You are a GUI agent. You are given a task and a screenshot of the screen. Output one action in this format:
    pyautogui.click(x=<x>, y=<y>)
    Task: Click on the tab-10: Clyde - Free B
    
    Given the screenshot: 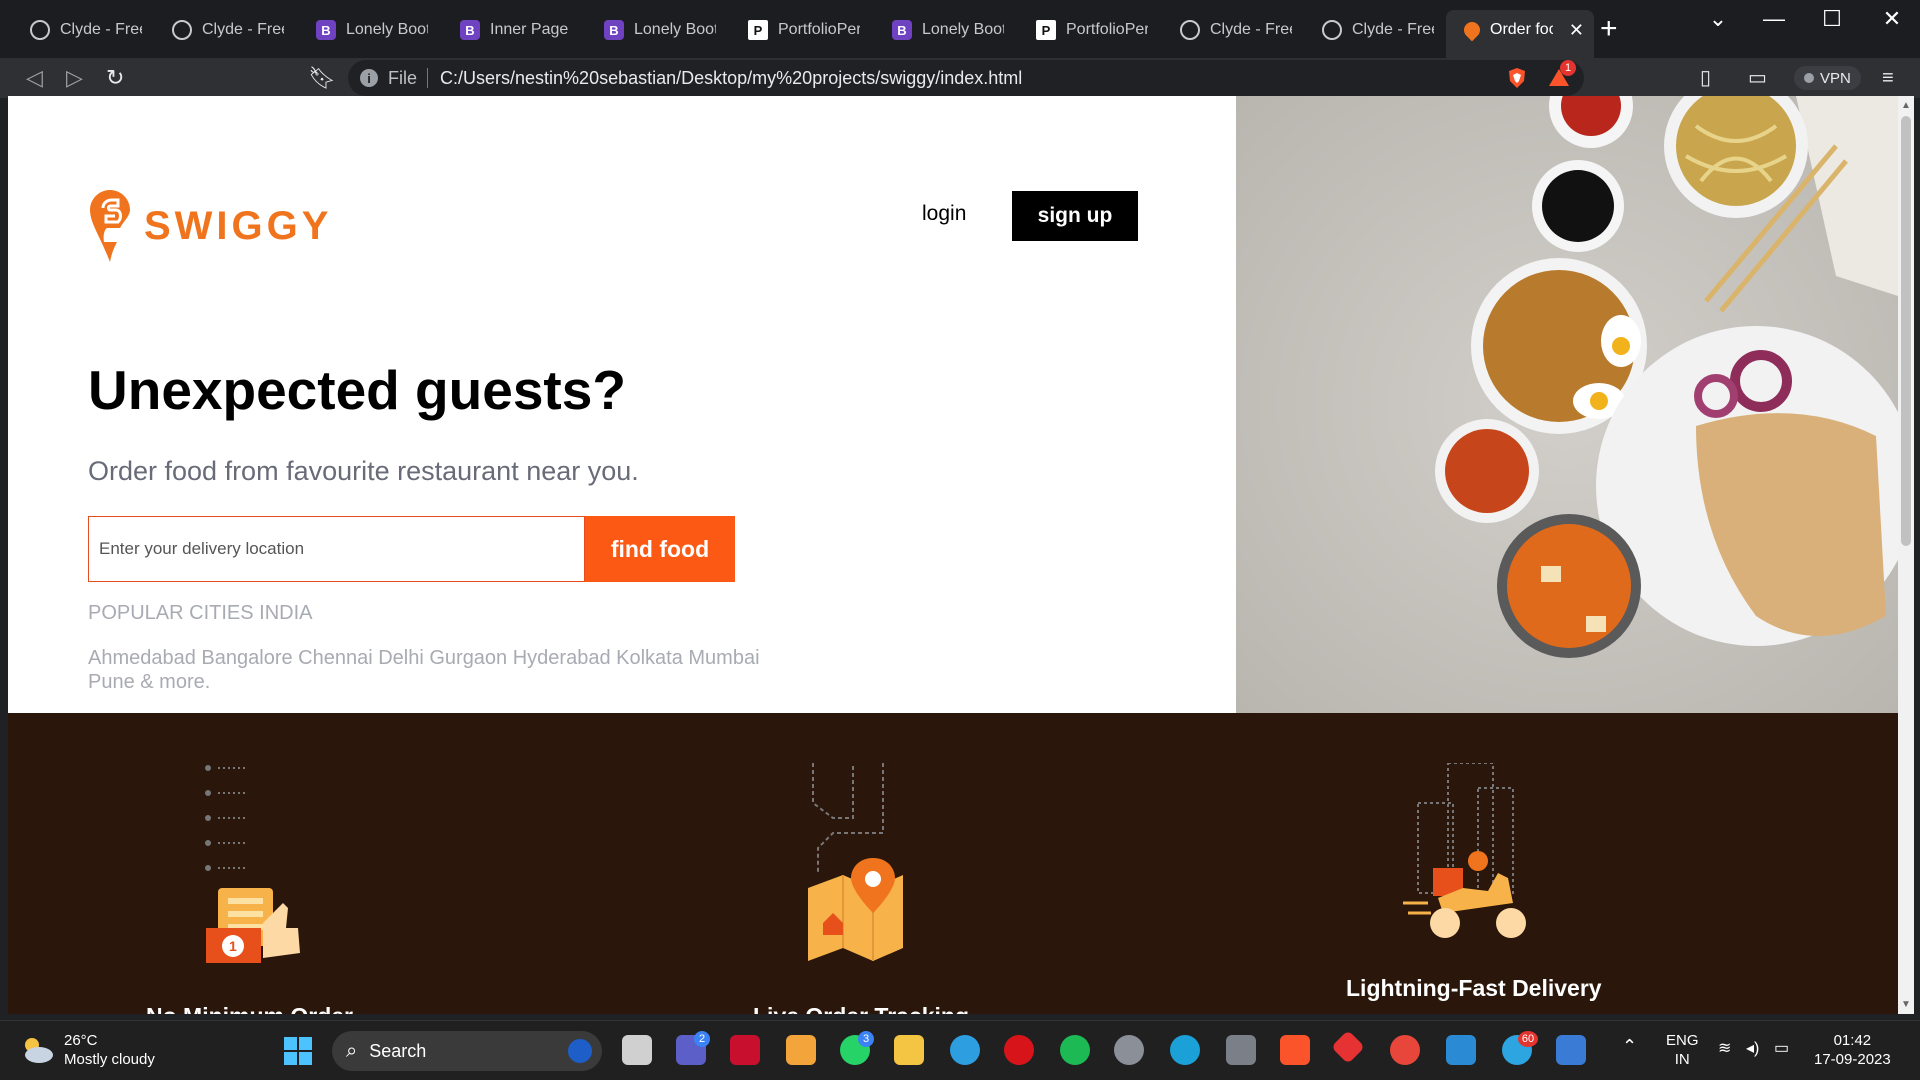 What is the action you would take?
    pyautogui.click(x=1374, y=30)
    